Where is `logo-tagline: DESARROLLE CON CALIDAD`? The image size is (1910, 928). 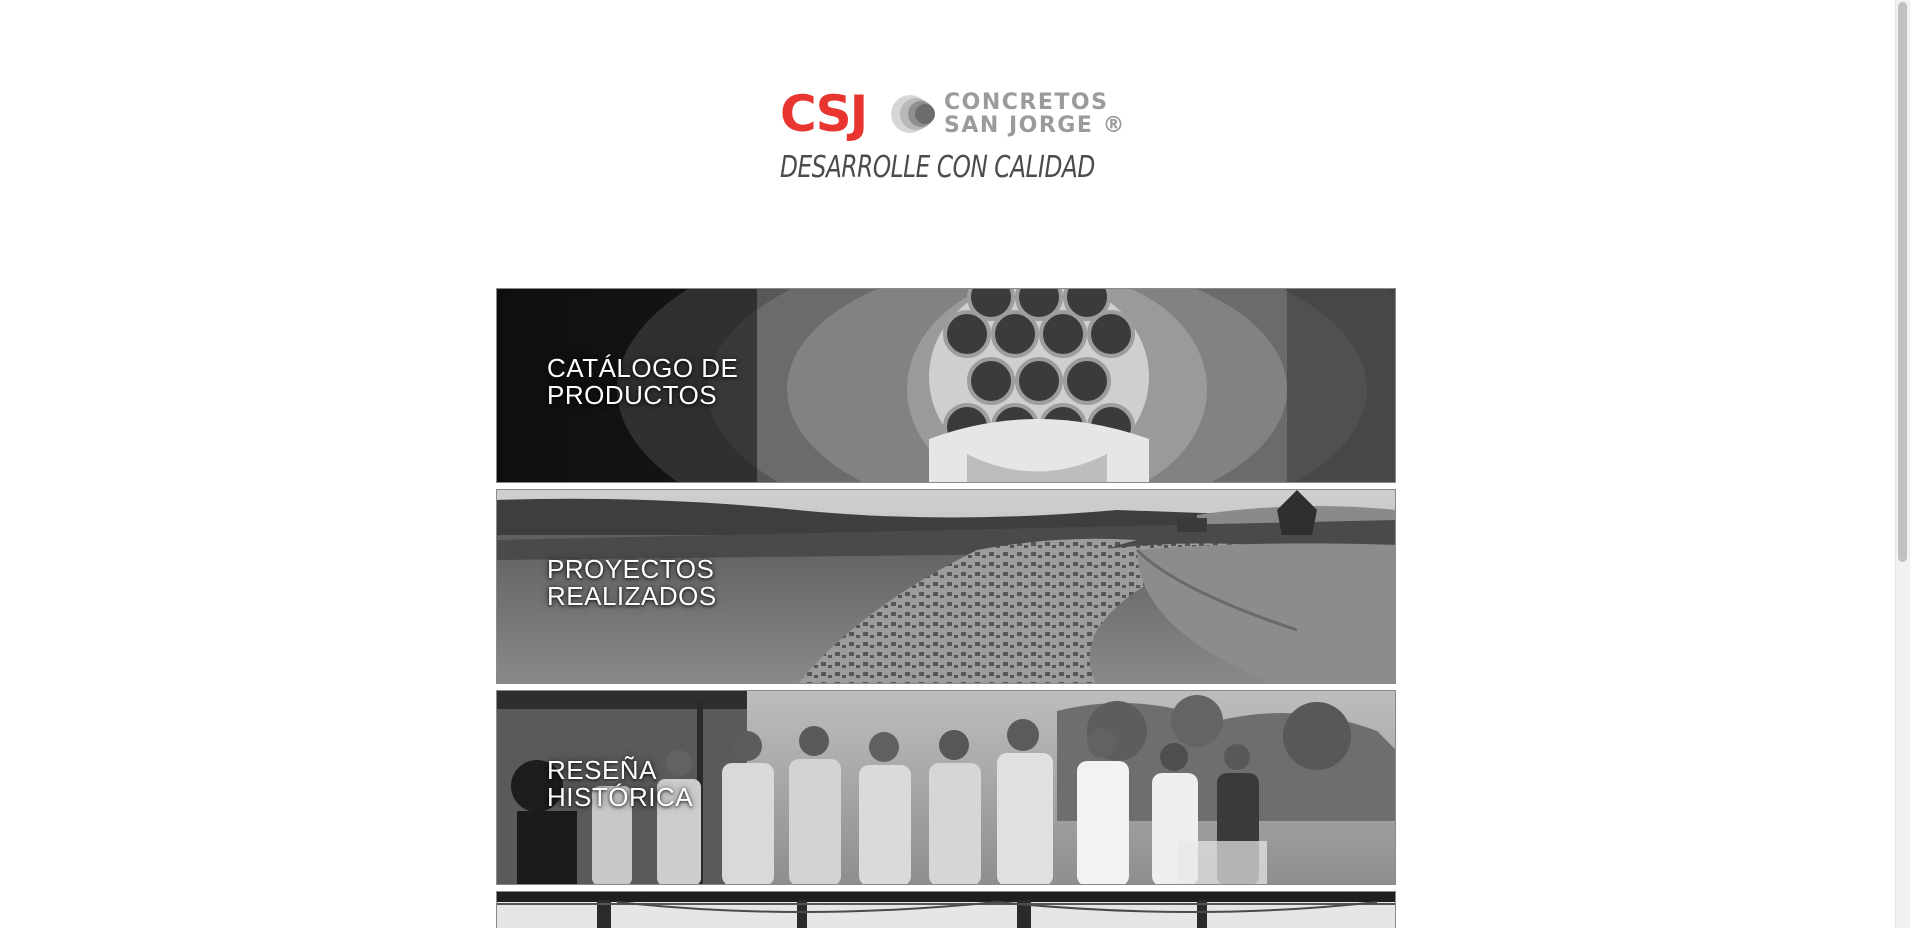
logo-tagline: DESARROLLE CON CALIDAD is located at coordinates (937, 167).